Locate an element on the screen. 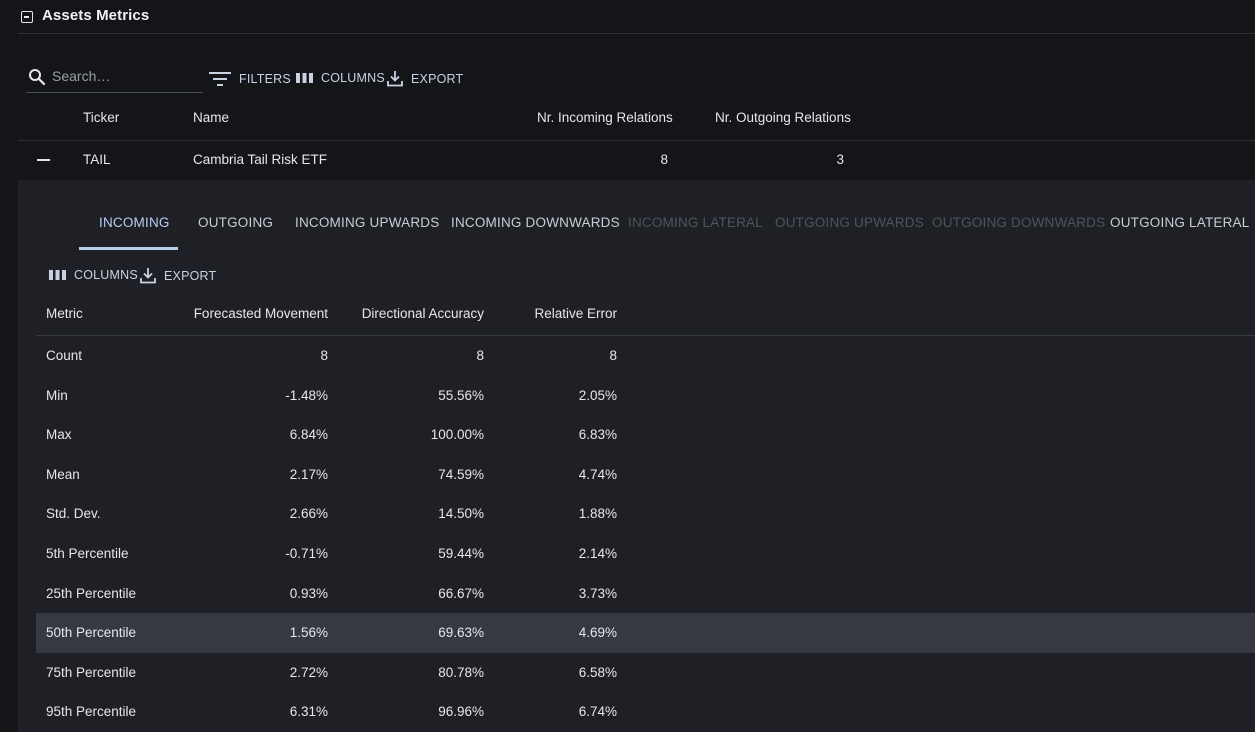  cell-forecasted: -1.48% is located at coordinates (306, 395).